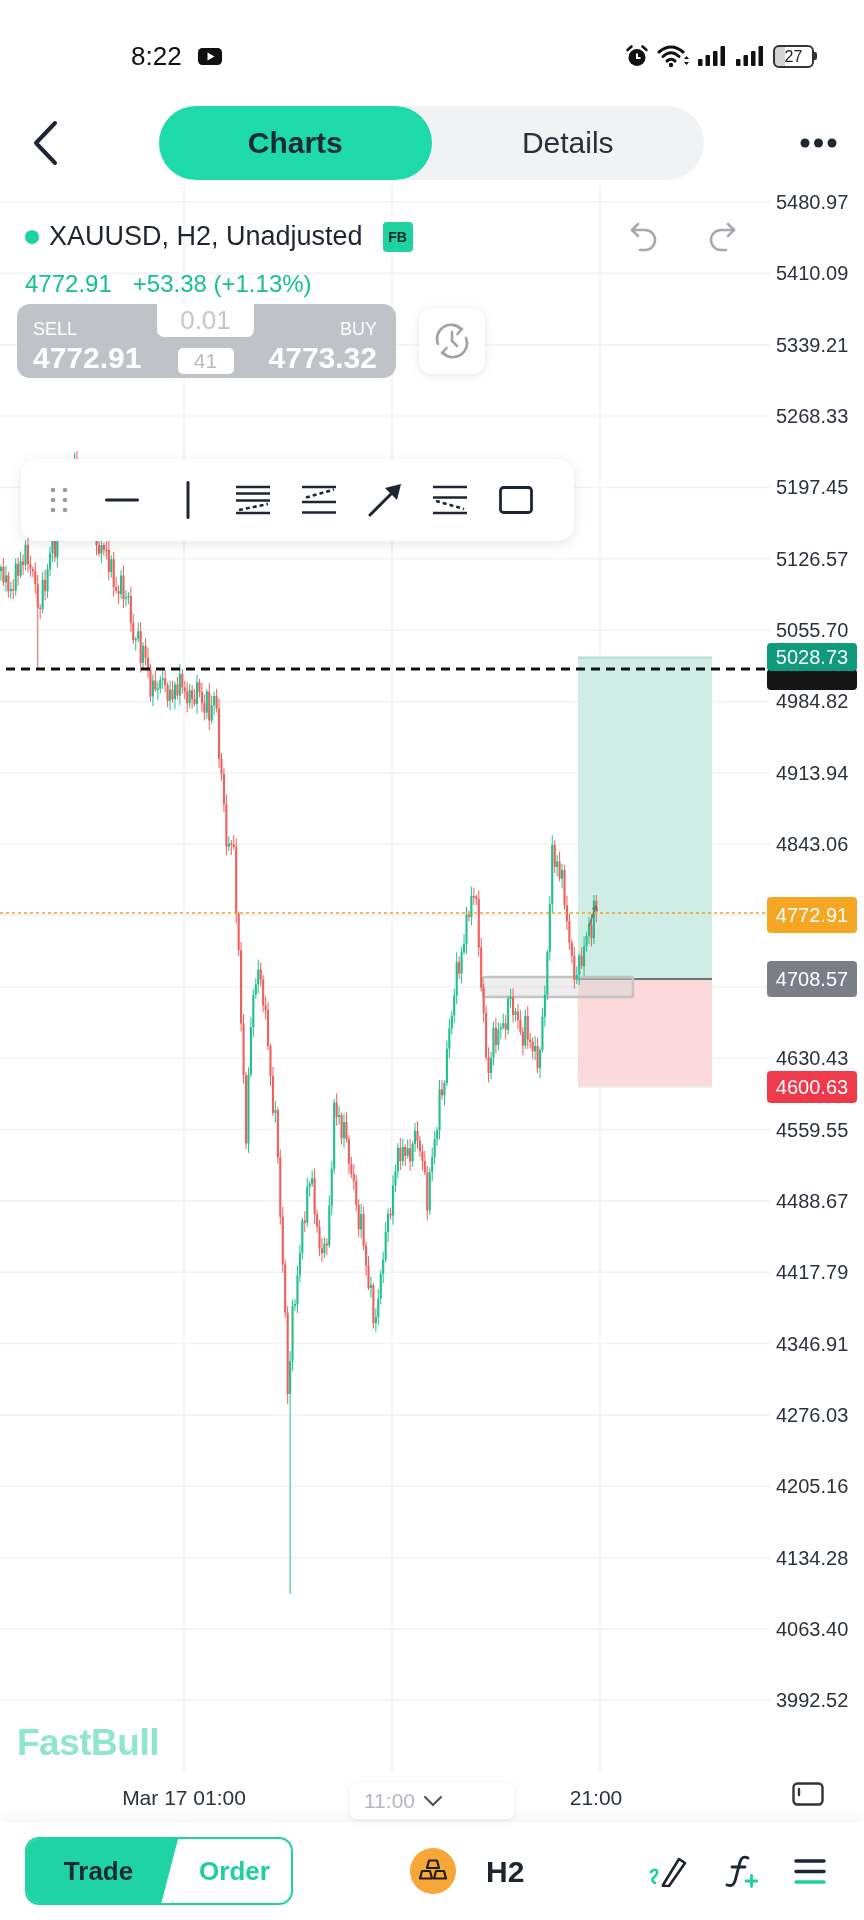 The width and height of the screenshot is (864, 1920). I want to click on price-label: 4488.67, so click(812, 1200).